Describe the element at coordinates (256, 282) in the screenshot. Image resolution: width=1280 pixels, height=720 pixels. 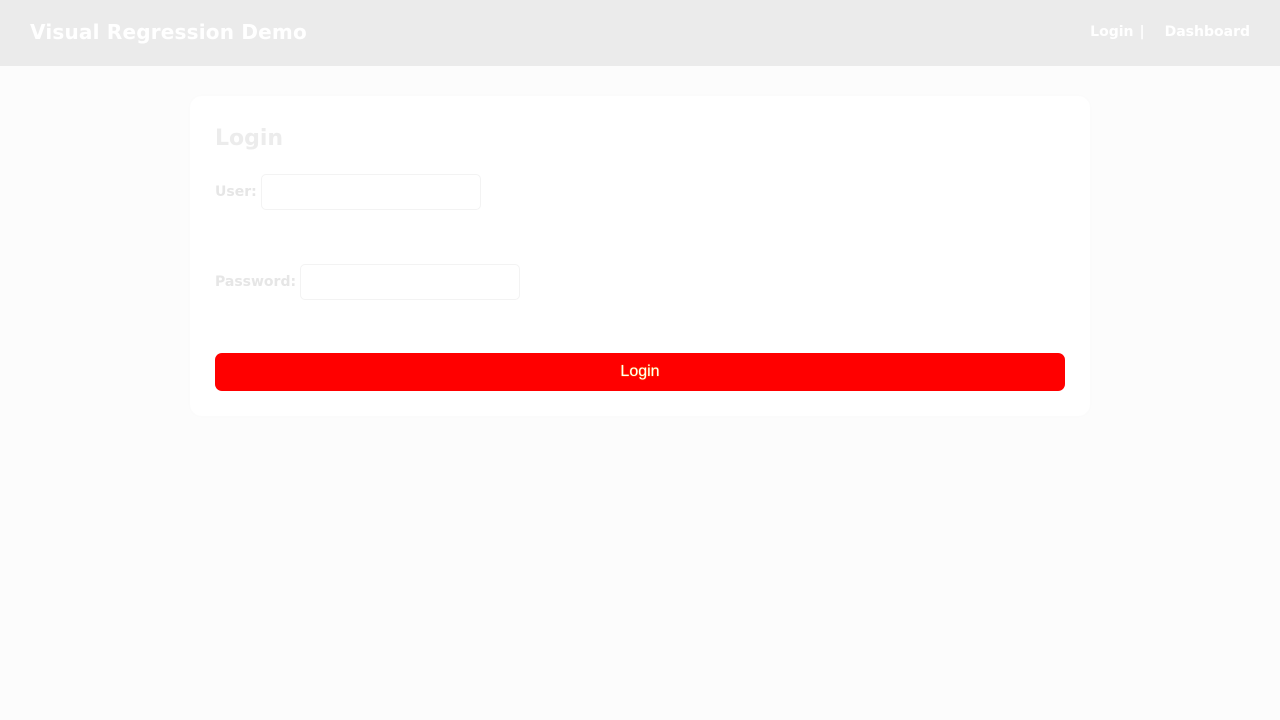
I see `password-label: Password:` at that location.